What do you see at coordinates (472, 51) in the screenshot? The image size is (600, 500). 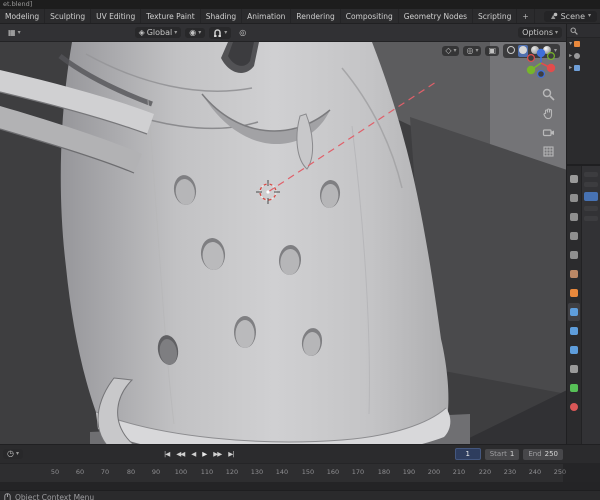 I see `overlays-dropdown: ◎ ▾` at bounding box center [472, 51].